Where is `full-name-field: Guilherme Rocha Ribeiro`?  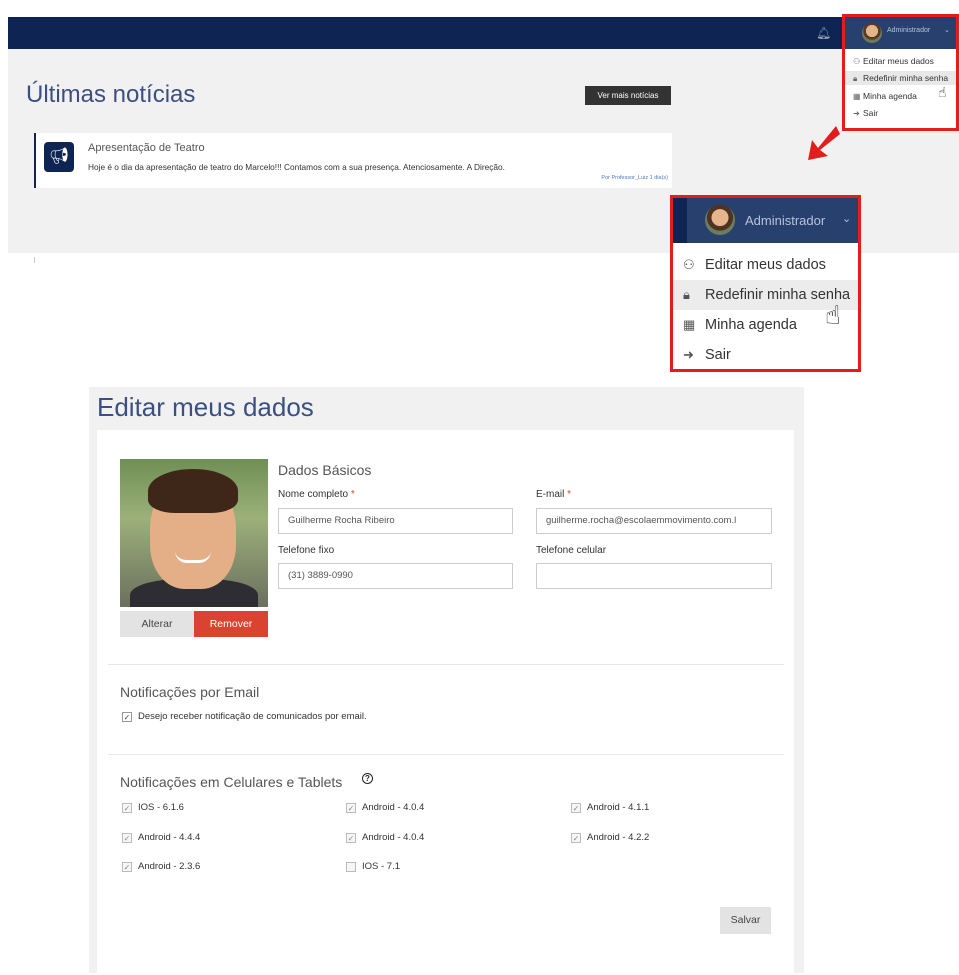 full-name-field: Guilherme Rocha Ribeiro is located at coordinates (395, 521).